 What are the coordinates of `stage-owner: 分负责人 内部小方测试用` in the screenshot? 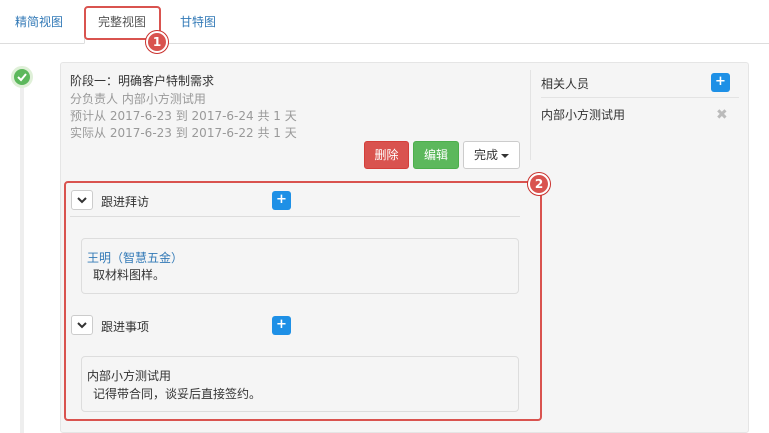 It's located at (138, 99).